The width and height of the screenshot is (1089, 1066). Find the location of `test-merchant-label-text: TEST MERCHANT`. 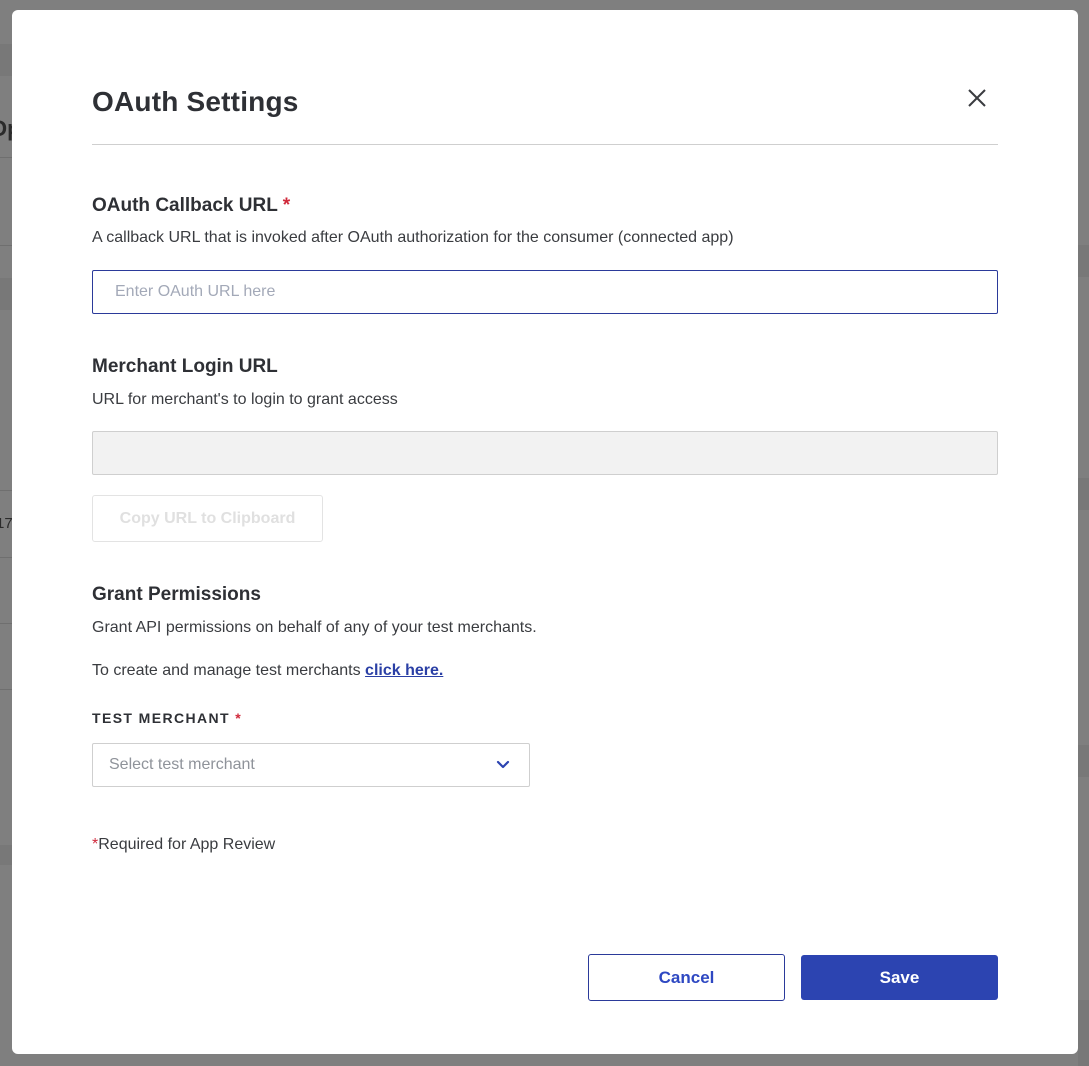

test-merchant-label-text: TEST MERCHANT is located at coordinates (161, 718).